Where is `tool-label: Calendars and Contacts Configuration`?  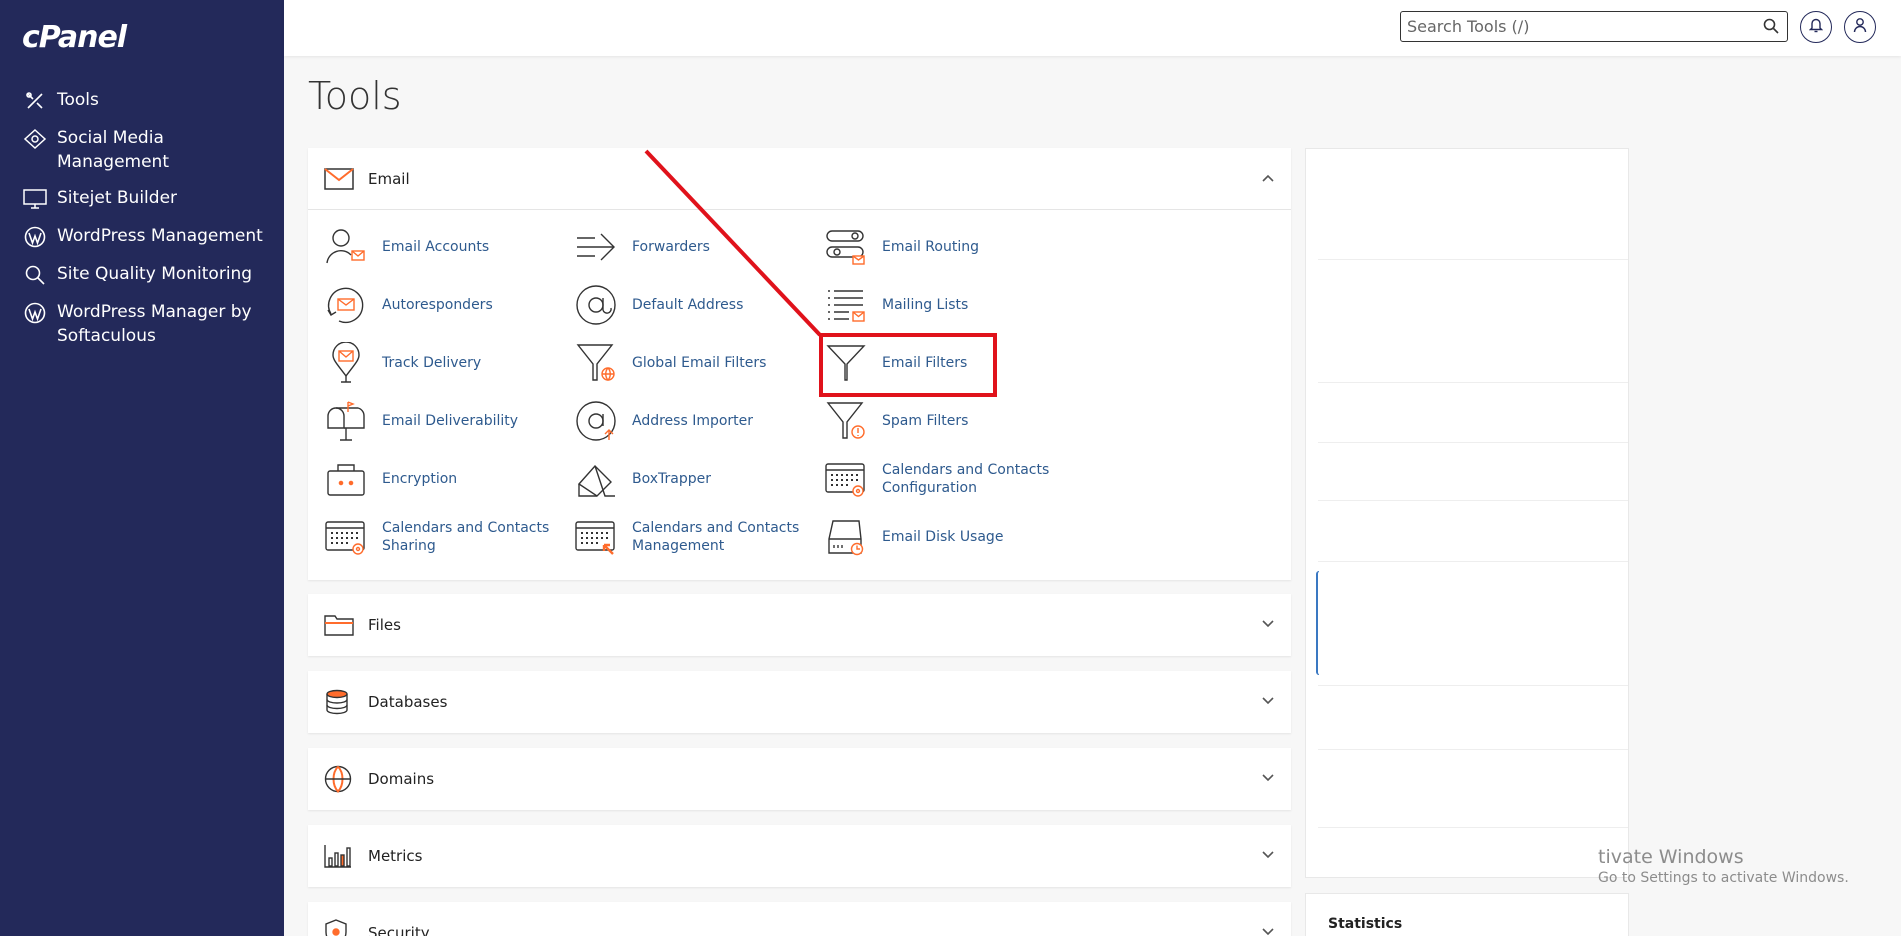
tool-label: Calendars and Contacts Configuration is located at coordinates (966, 479).